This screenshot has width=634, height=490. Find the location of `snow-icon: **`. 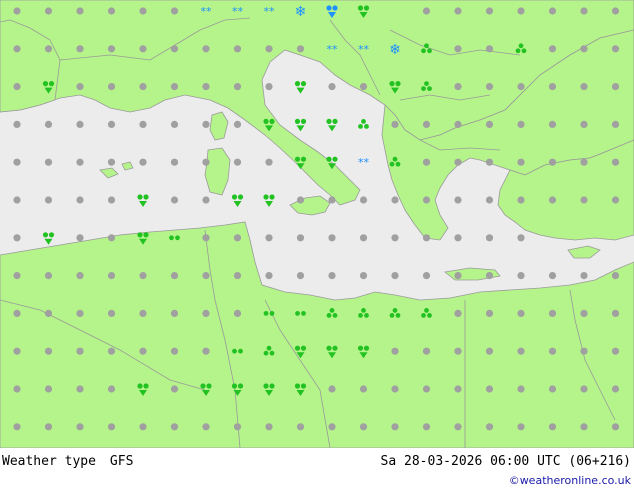

snow-icon: ** is located at coordinates (333, 49).